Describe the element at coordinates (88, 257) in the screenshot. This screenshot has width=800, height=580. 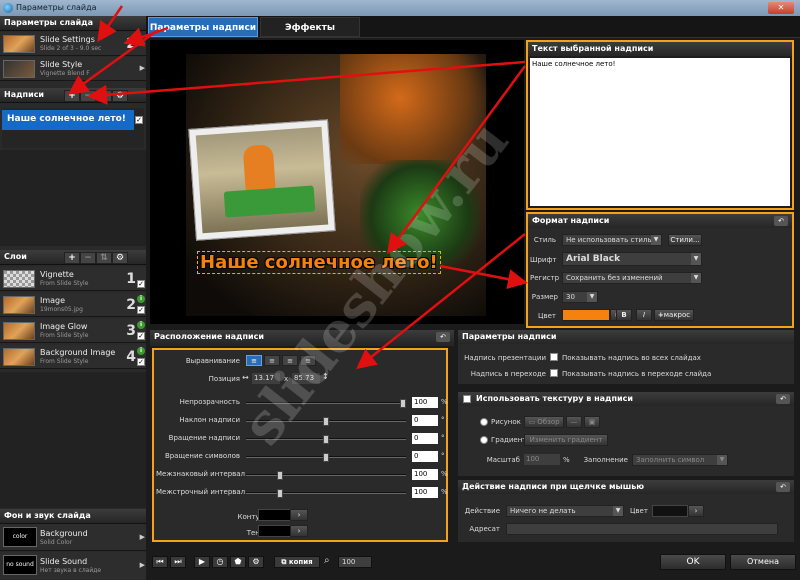
I see `remove-layer-button: −` at that location.